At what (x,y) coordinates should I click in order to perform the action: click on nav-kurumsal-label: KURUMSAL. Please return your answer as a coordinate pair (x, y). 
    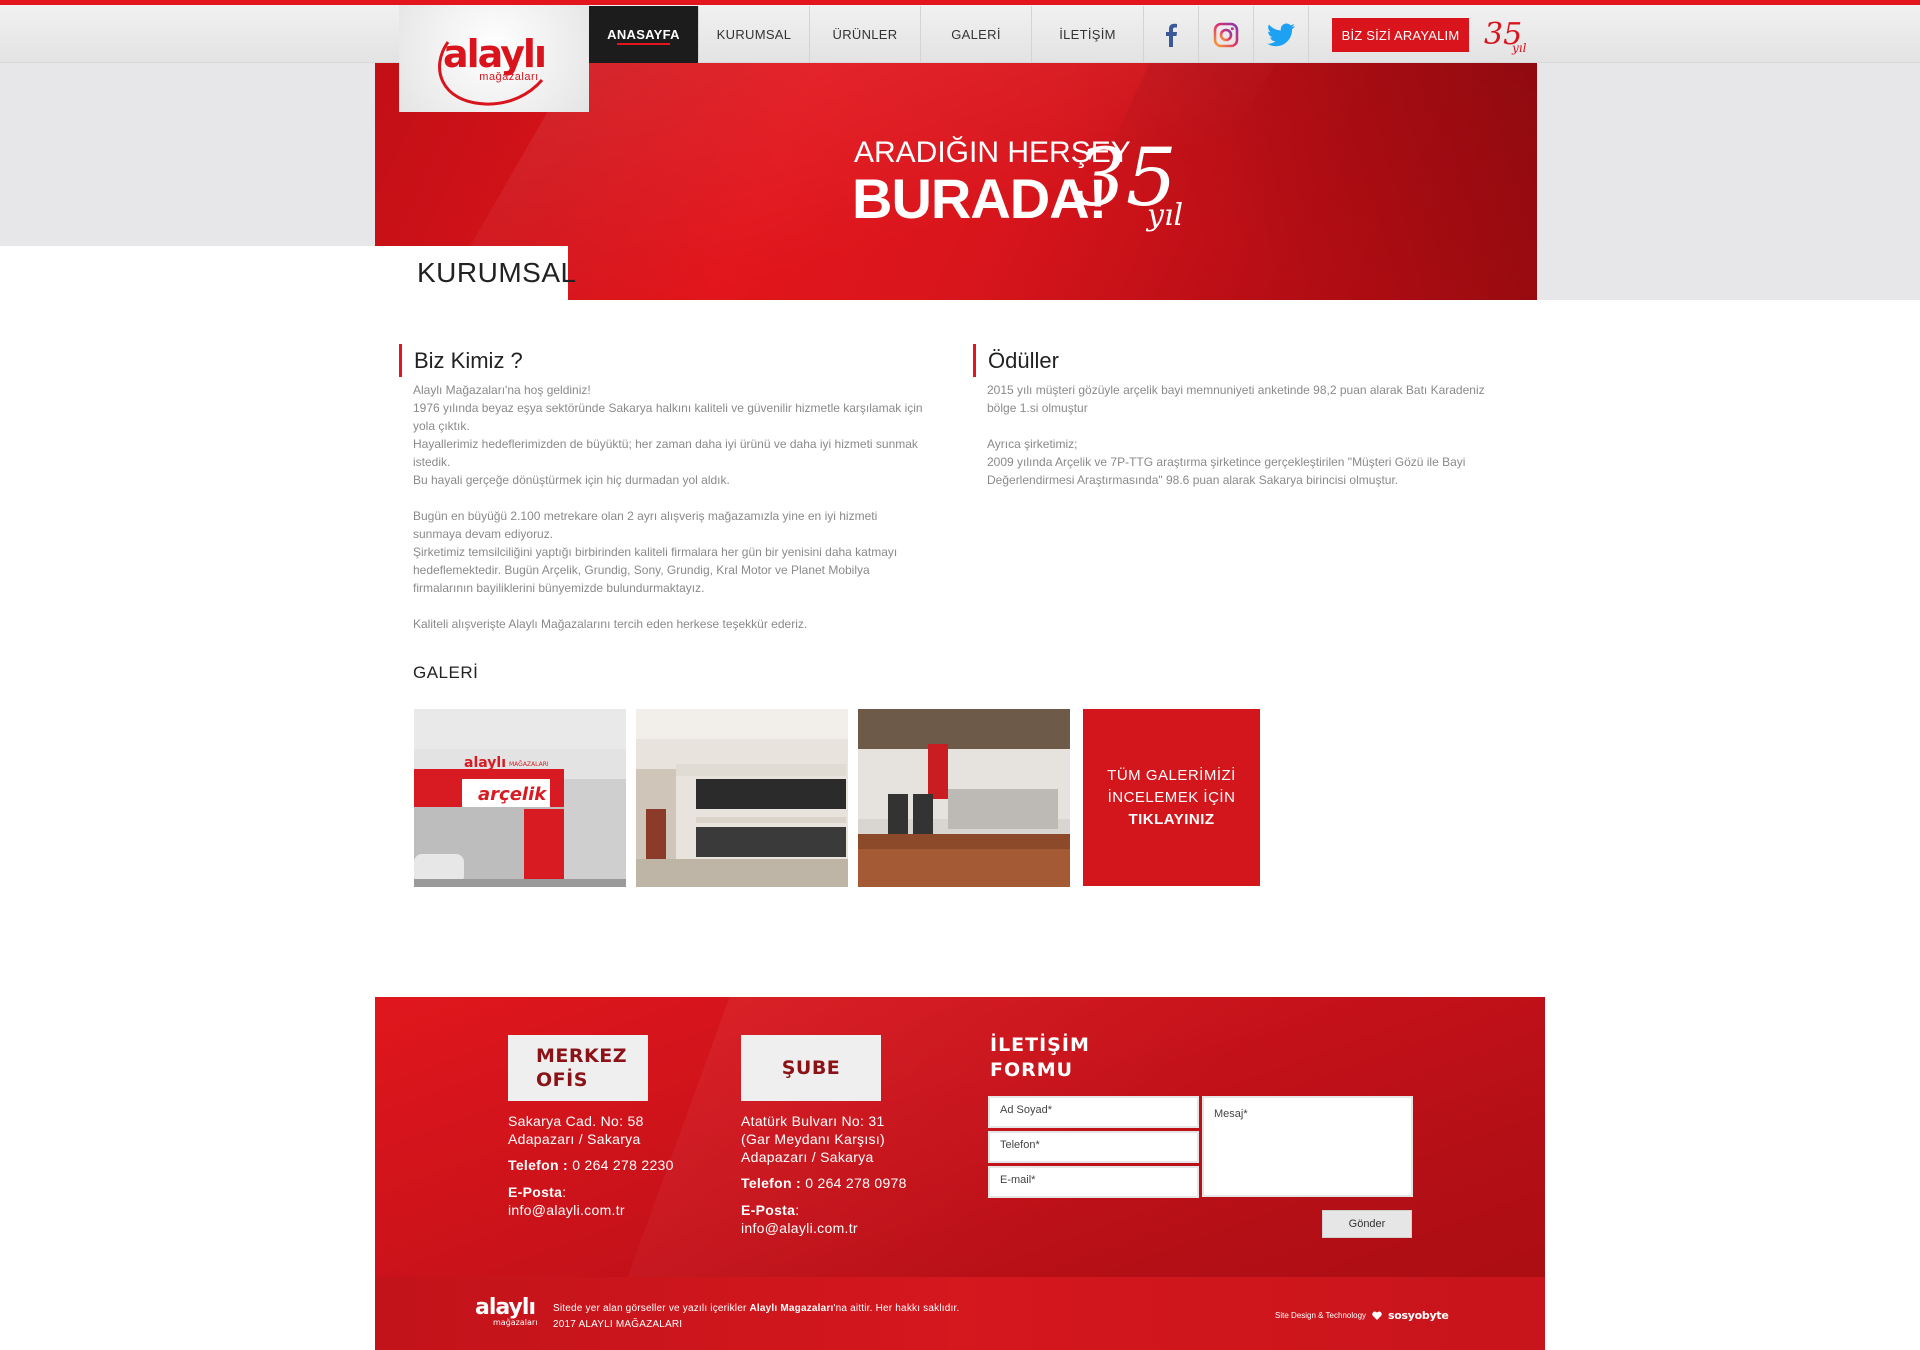
    Looking at the image, I should click on (754, 34).